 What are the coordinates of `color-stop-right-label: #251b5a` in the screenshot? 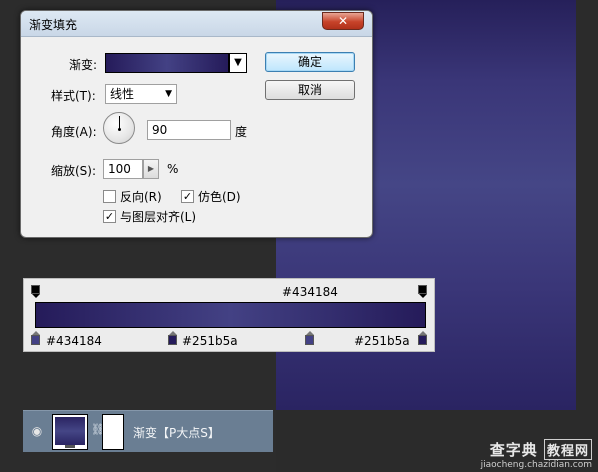 It's located at (382, 341).